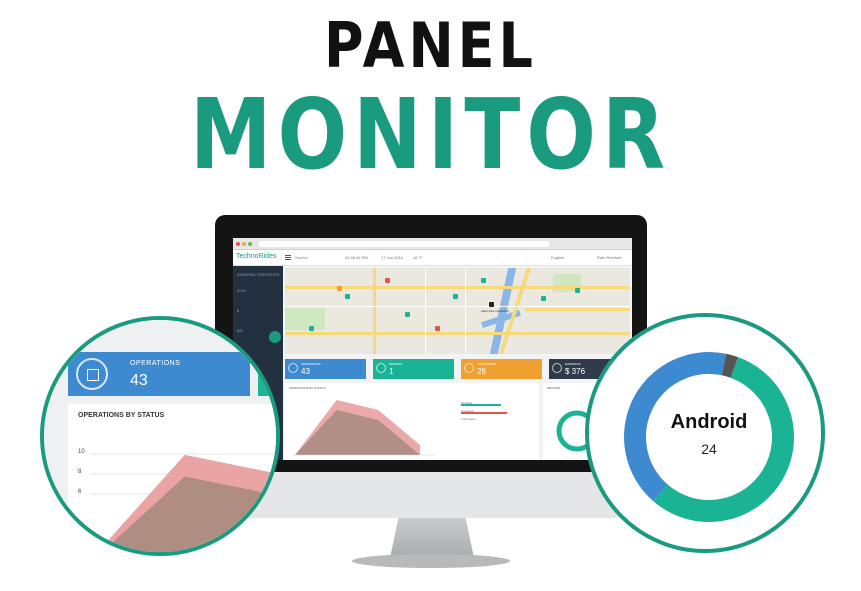 This screenshot has height=591, width=861. I want to click on close-window-icon, so click(238, 244).